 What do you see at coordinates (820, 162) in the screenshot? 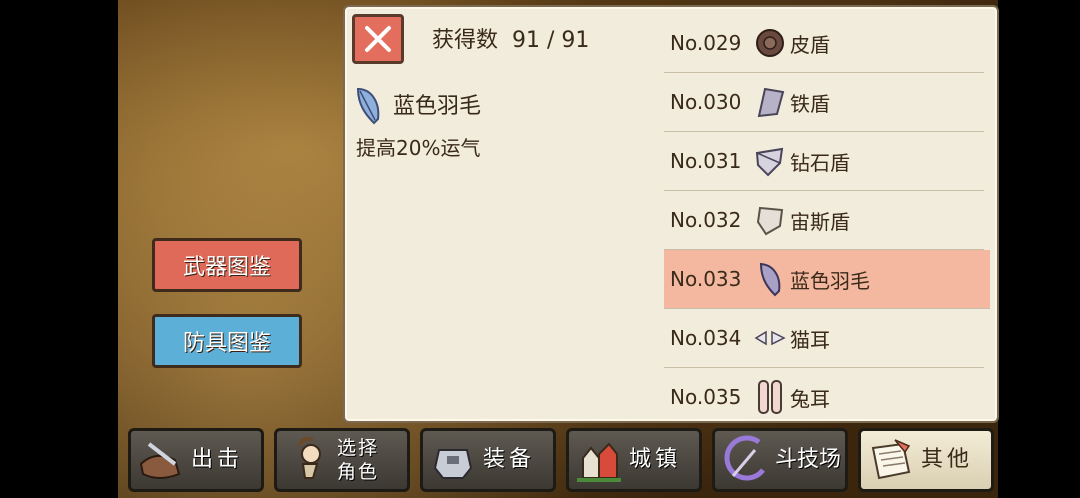
I see `item-name: 钻石盾` at bounding box center [820, 162].